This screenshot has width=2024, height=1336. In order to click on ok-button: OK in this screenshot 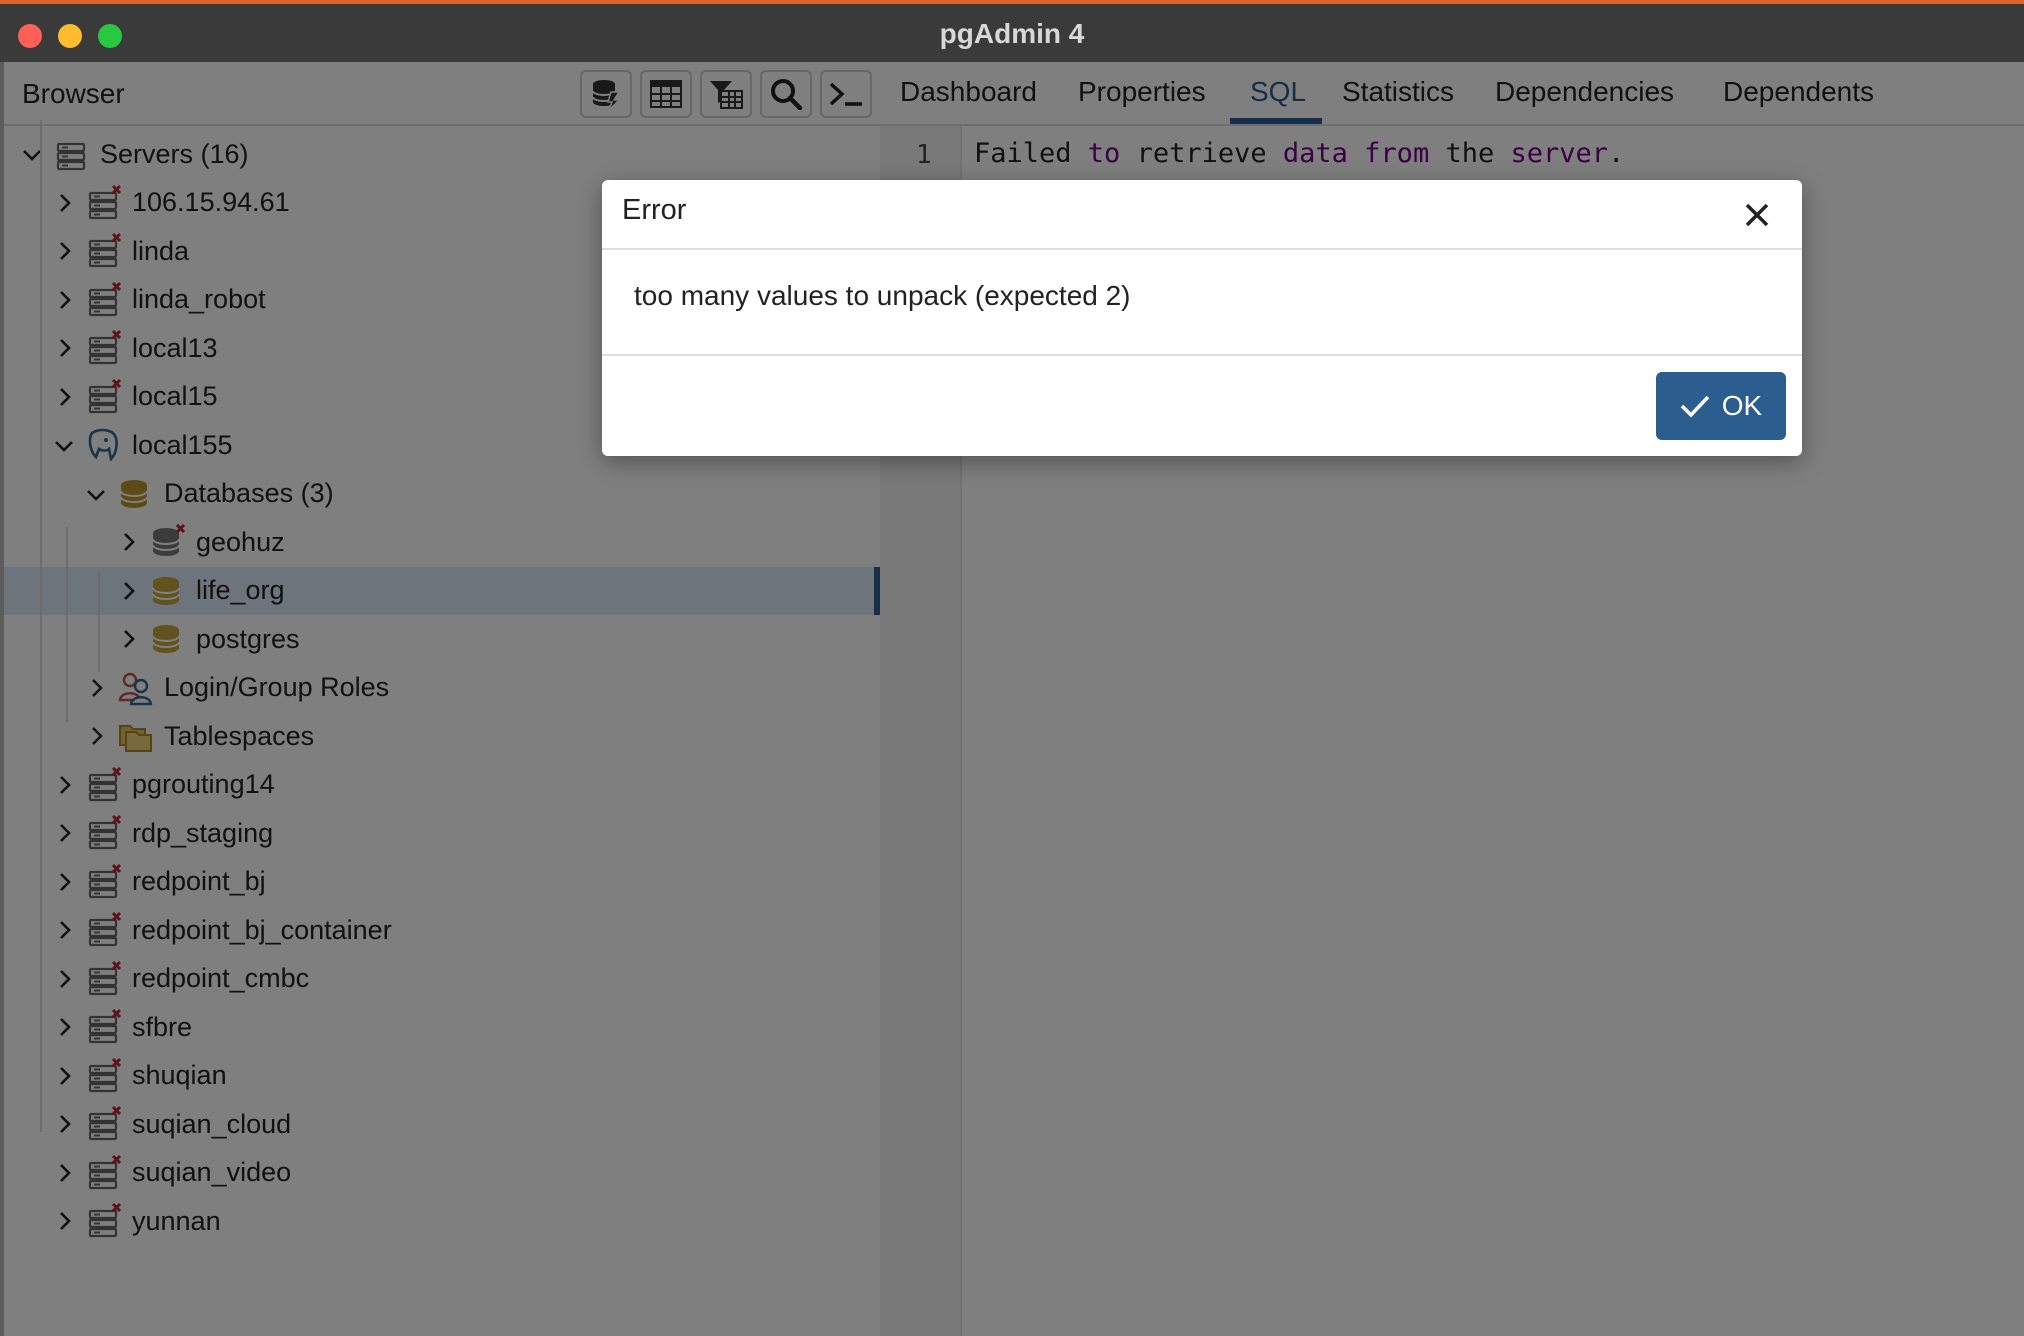, I will do `click(1721, 406)`.